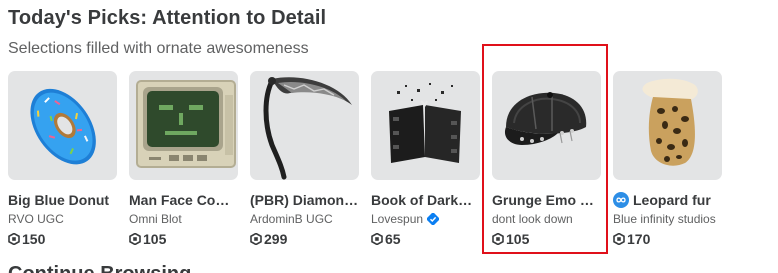  Describe the element at coordinates (393, 239) in the screenshot. I see `price-value: 65` at that location.